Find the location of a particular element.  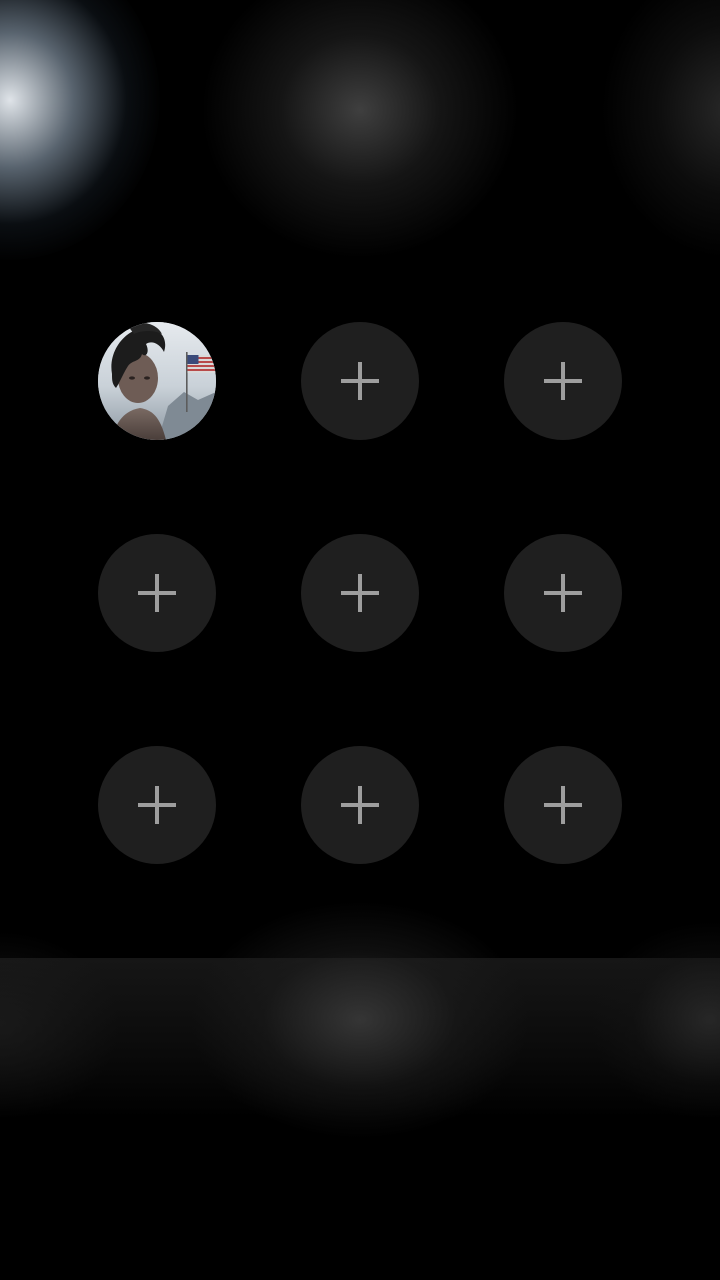

avatar is located at coordinates (157, 381).